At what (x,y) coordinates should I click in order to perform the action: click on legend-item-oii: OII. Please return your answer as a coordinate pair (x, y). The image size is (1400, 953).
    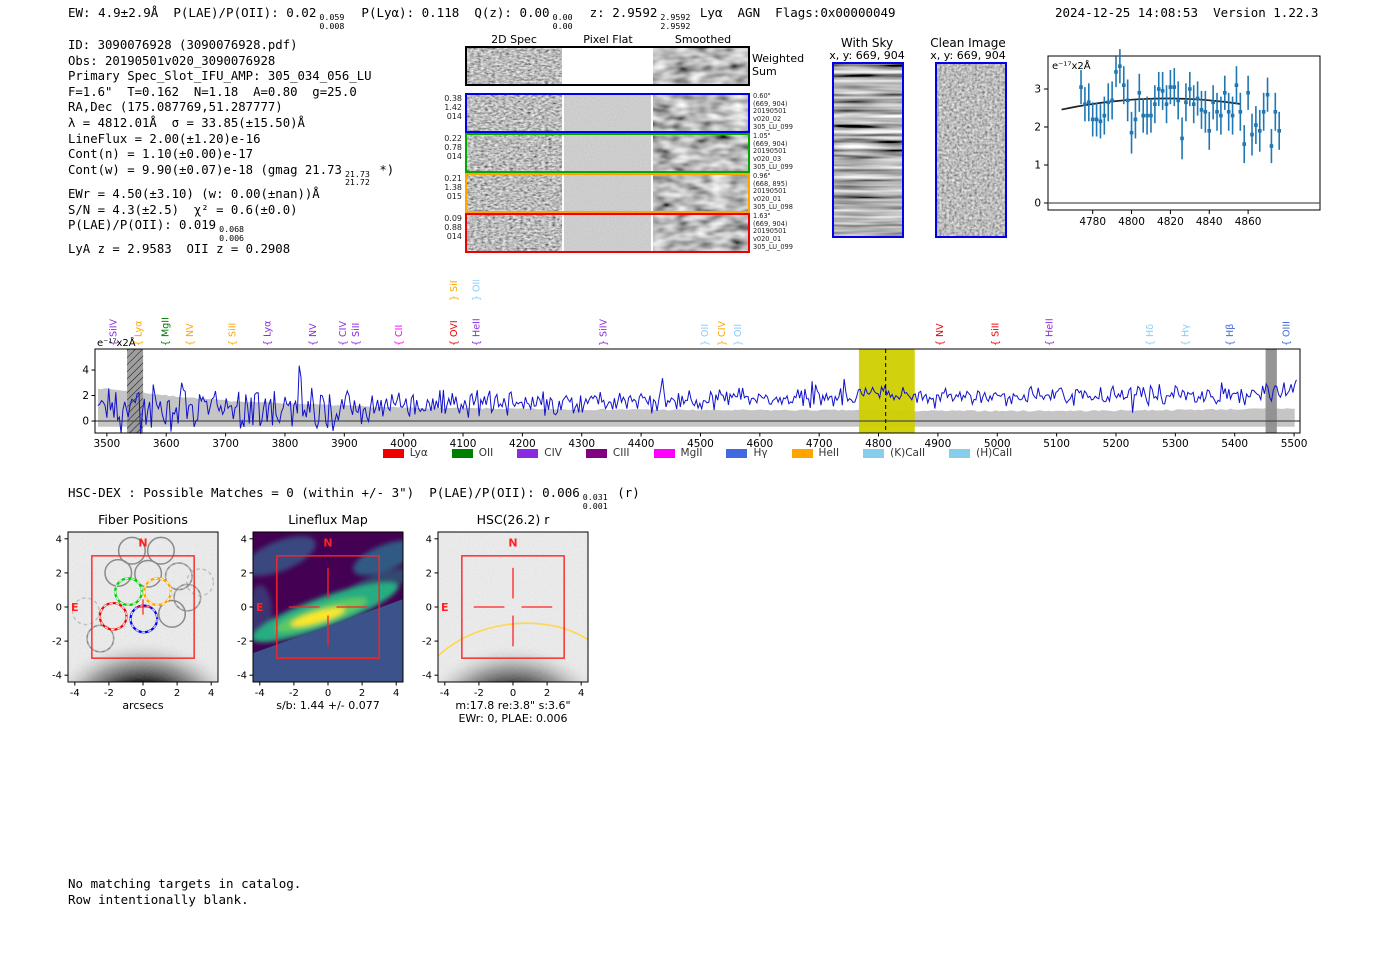
    Looking at the image, I should click on (472, 453).